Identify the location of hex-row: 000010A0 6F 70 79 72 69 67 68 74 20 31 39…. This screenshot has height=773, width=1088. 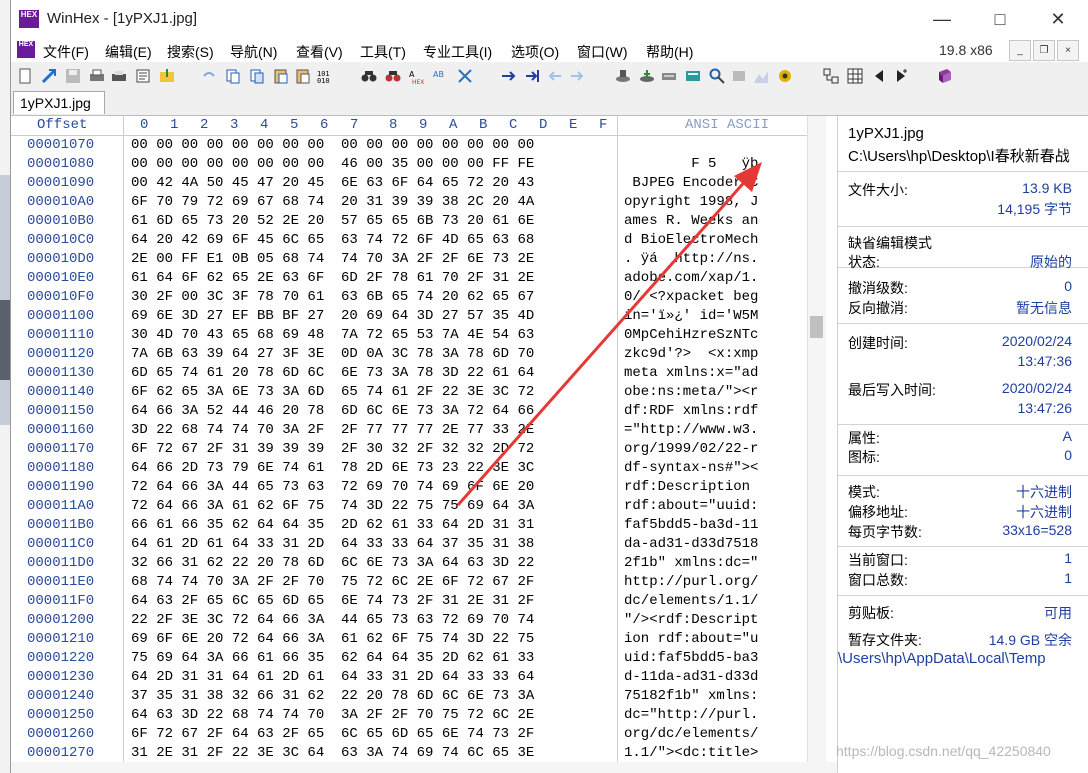
(401, 203).